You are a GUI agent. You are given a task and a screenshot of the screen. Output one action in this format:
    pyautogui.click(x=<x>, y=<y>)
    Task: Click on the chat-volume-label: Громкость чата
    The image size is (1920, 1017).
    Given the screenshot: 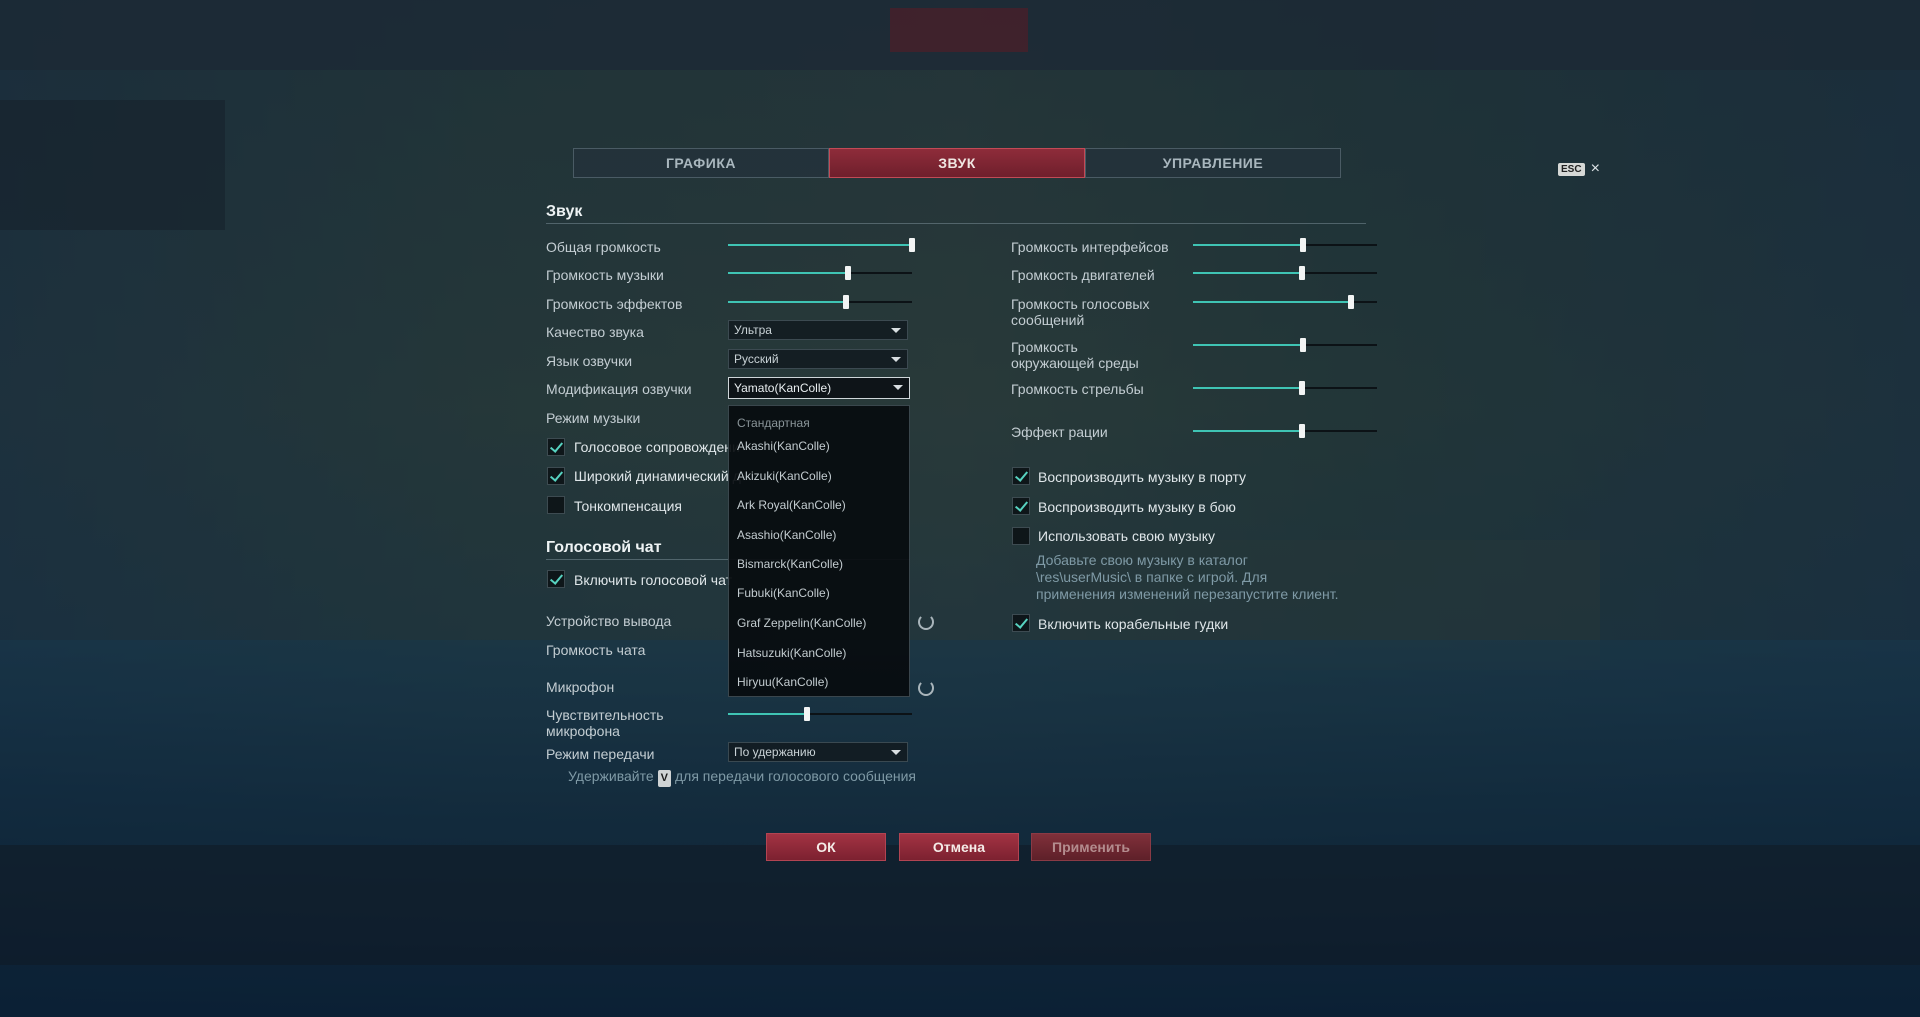 What is the action you would take?
    pyautogui.click(x=596, y=650)
    